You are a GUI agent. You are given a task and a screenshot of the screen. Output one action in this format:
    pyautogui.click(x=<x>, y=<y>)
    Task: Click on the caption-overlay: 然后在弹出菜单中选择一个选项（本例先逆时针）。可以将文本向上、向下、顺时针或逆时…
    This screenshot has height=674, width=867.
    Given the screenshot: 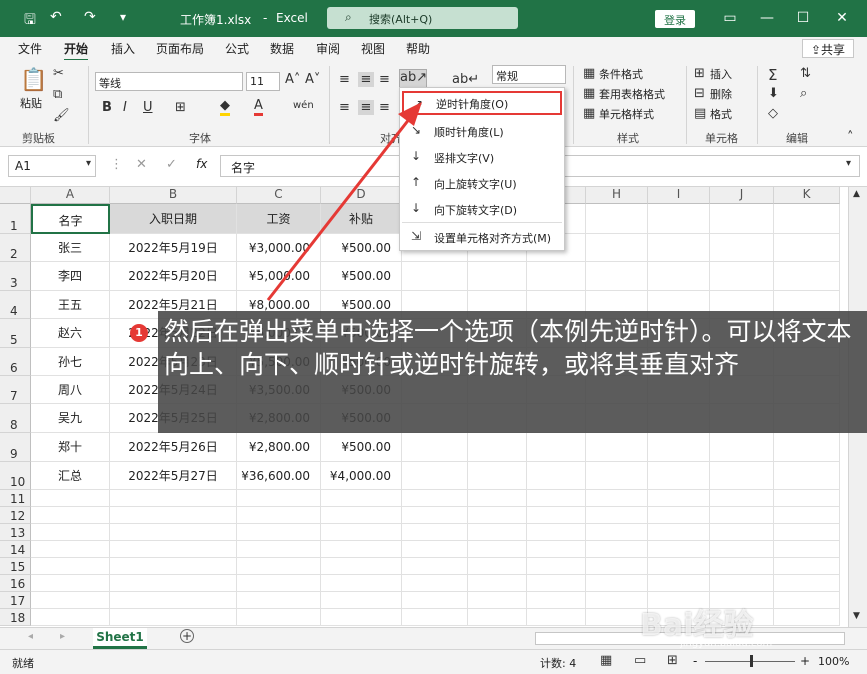 What is the action you would take?
    pyautogui.click(x=512, y=372)
    